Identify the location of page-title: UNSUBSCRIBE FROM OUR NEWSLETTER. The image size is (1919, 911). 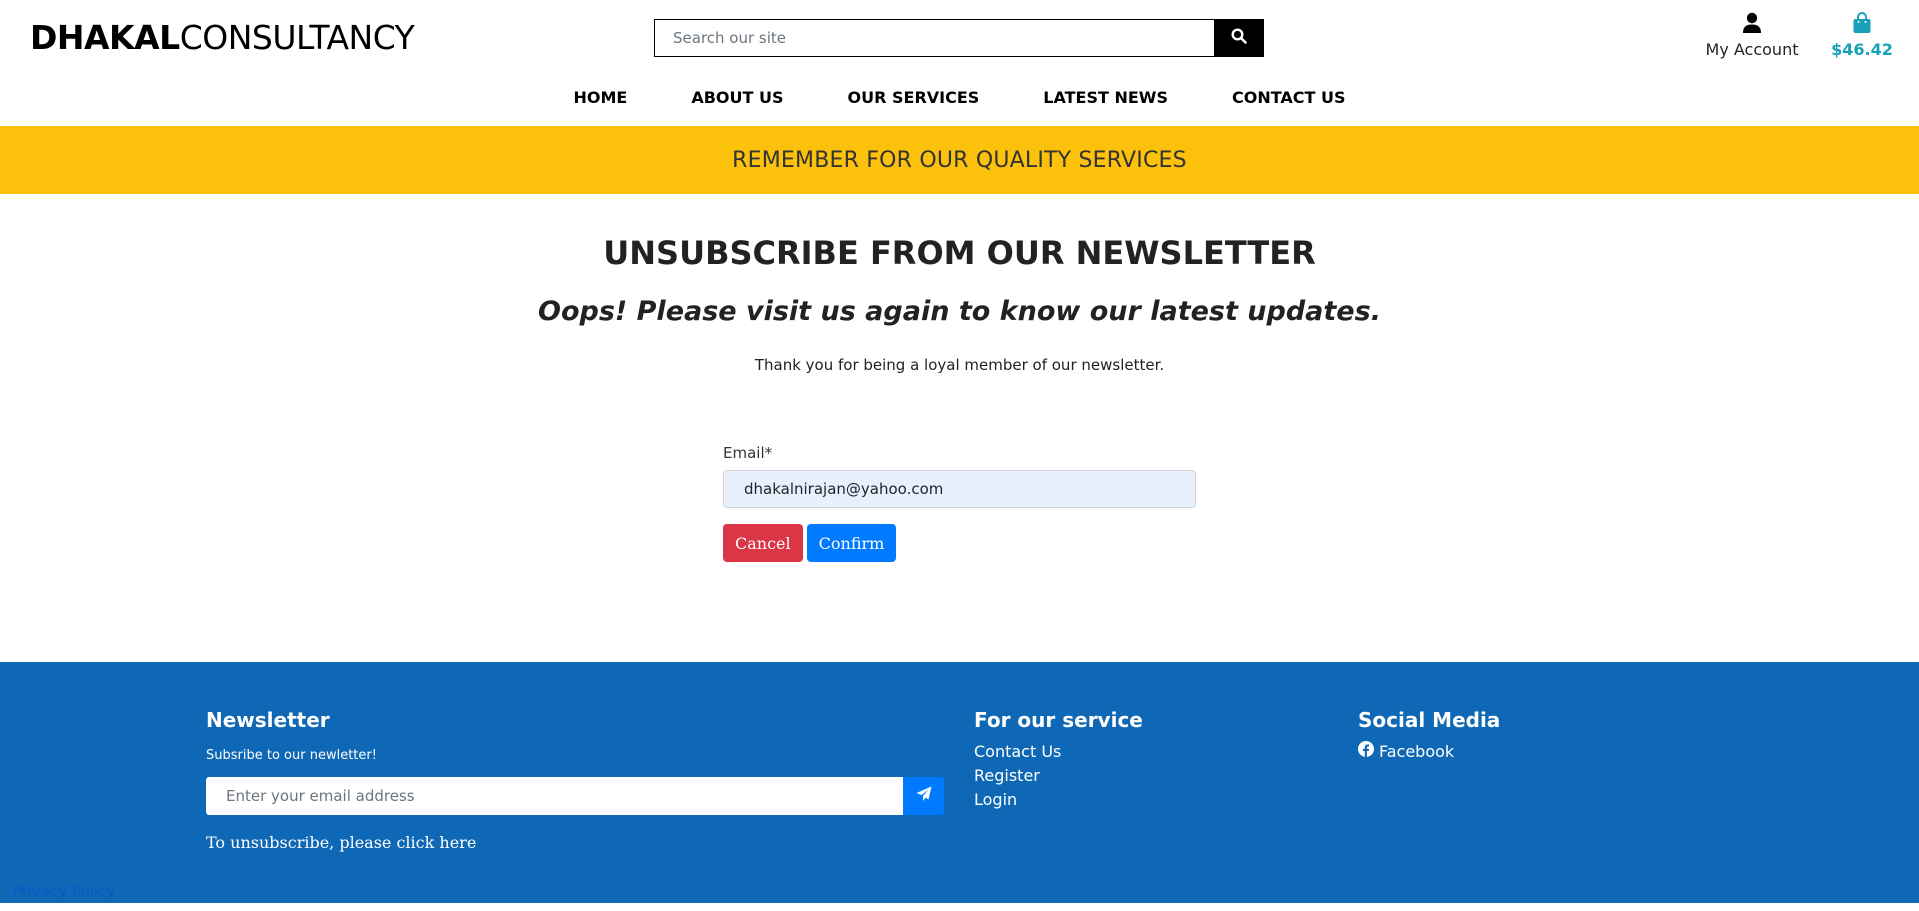
(959, 253).